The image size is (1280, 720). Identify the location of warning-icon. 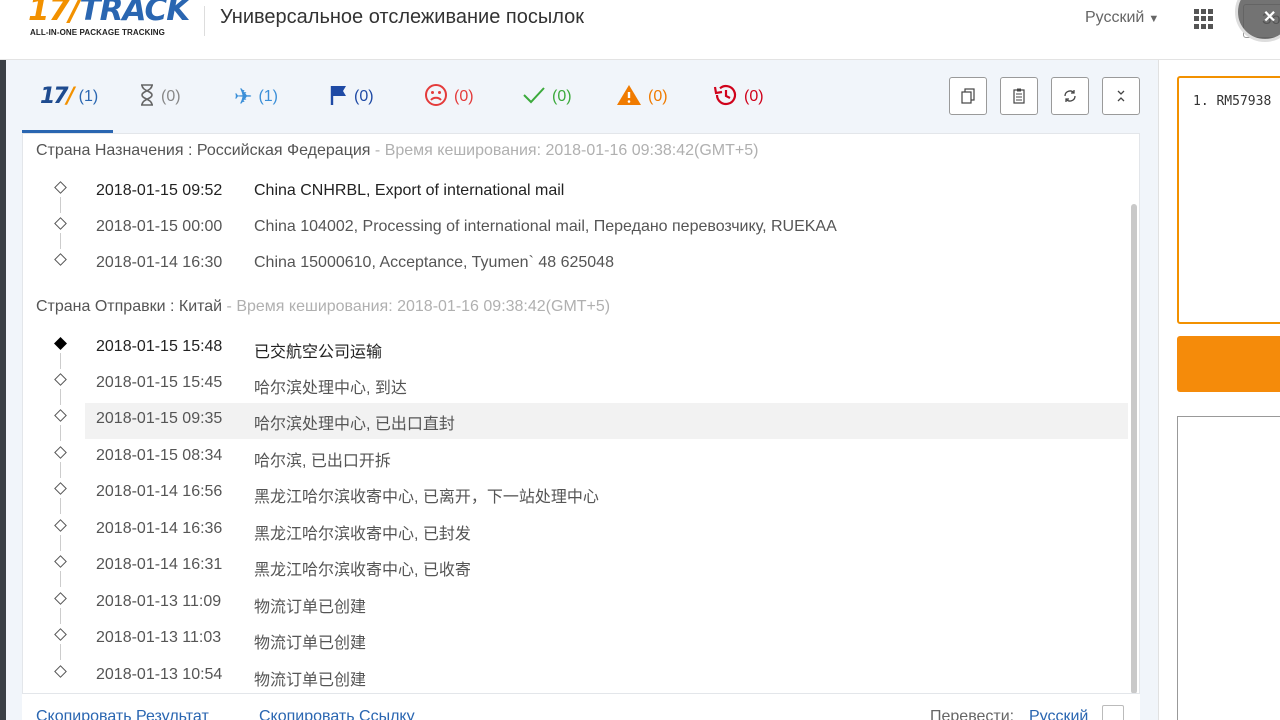
(629, 97).